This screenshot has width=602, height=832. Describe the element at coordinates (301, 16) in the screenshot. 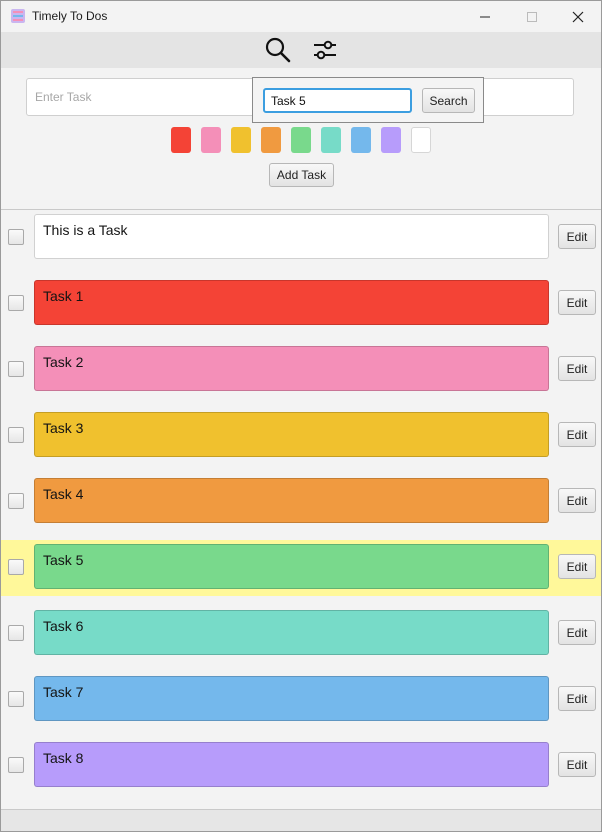

I see `title-bar: Timely To Dos` at that location.